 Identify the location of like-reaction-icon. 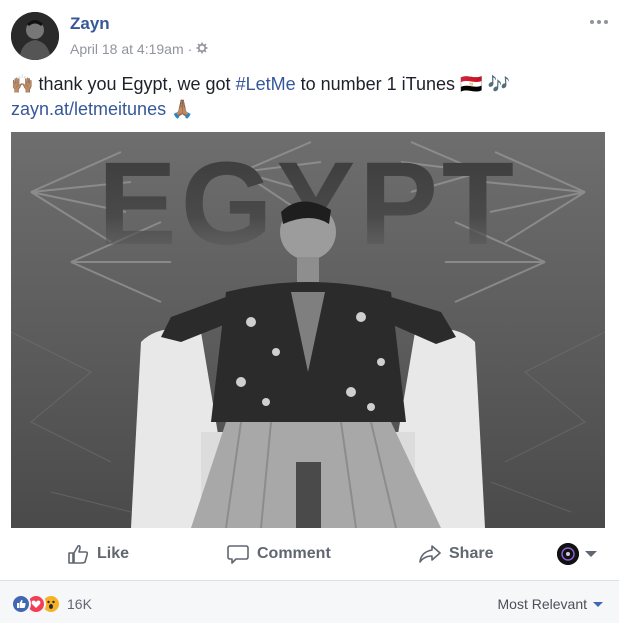
(21, 604).